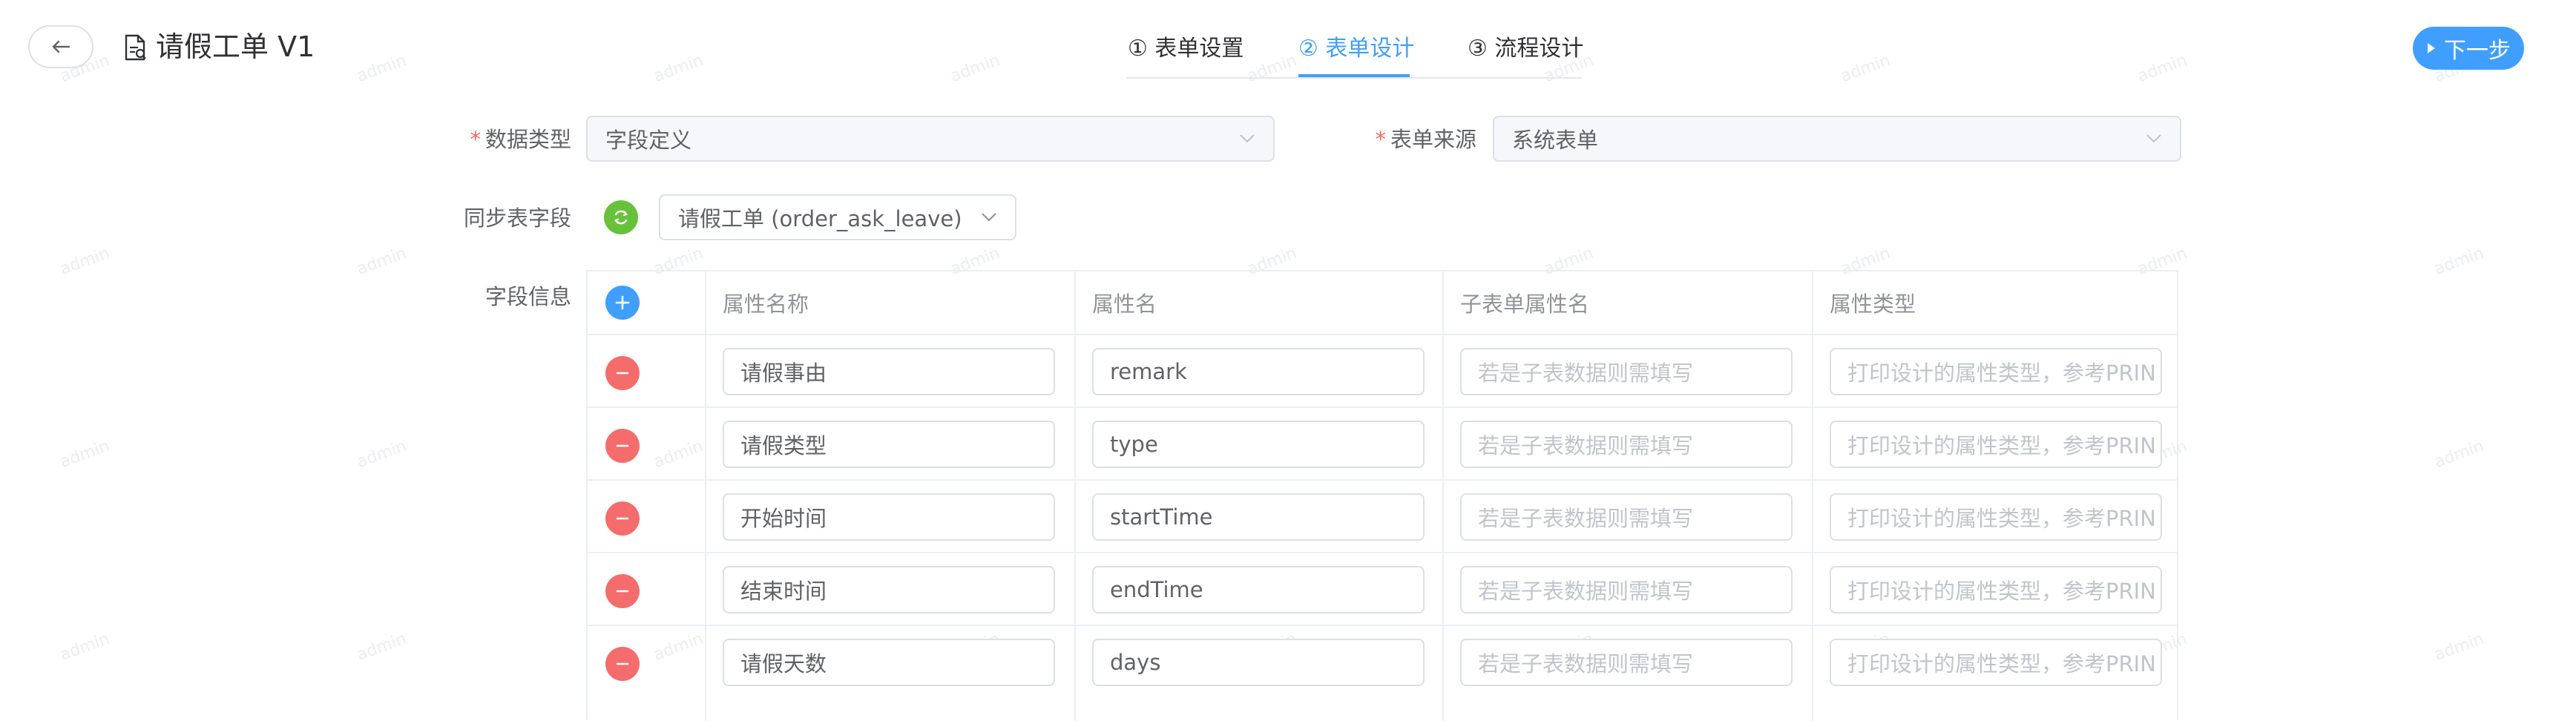  What do you see at coordinates (2477, 51) in the screenshot?
I see `next-step-label: 下一步` at bounding box center [2477, 51].